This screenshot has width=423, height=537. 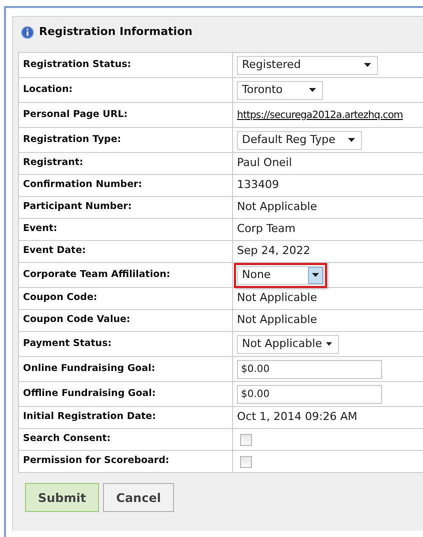 I want to click on personal-page-link: https://securega2012a.artezhq.com, so click(x=320, y=115).